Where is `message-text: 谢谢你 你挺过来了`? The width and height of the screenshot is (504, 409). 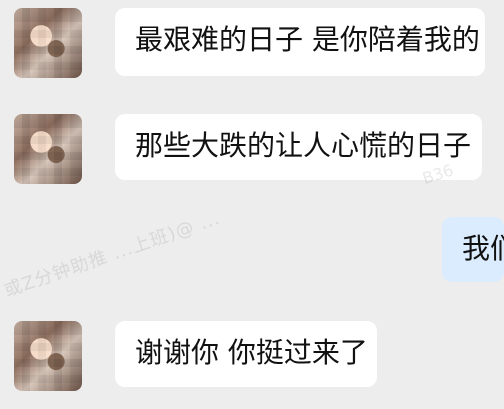 message-text: 谢谢你 你挺过来了 is located at coordinates (251, 352).